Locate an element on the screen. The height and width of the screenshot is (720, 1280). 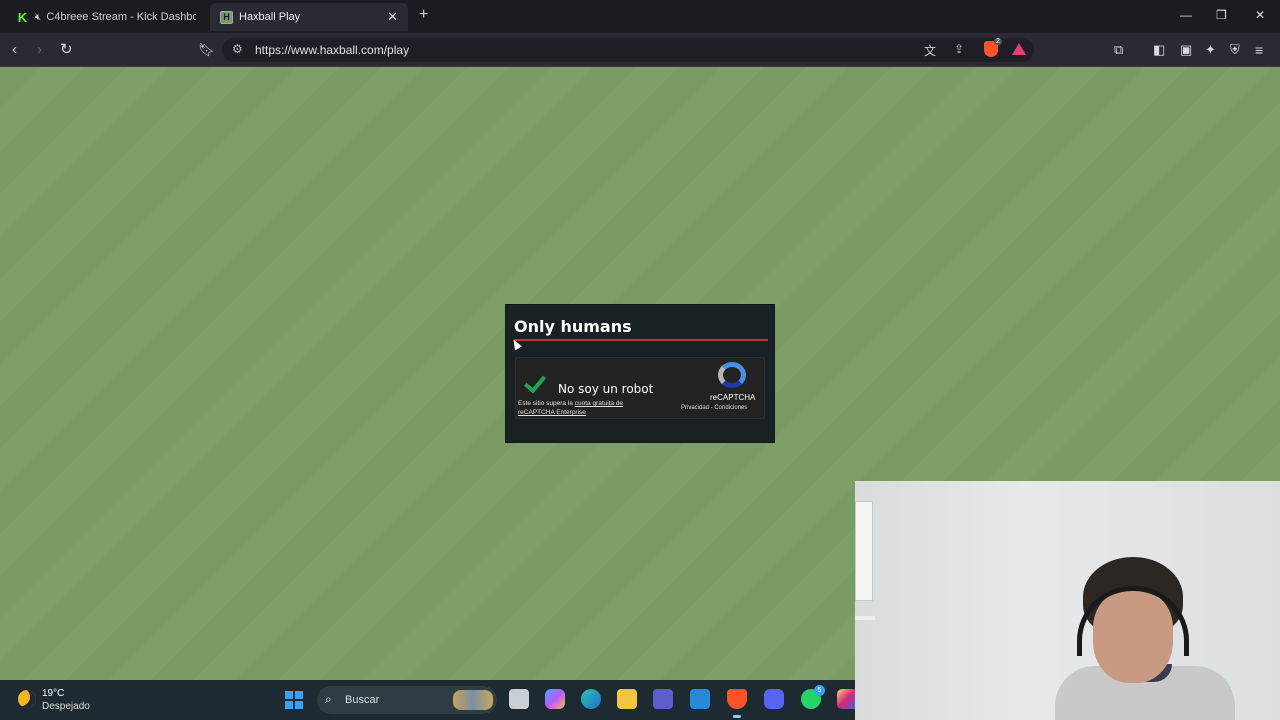
weather-condition: Despejado is located at coordinates (66, 706).